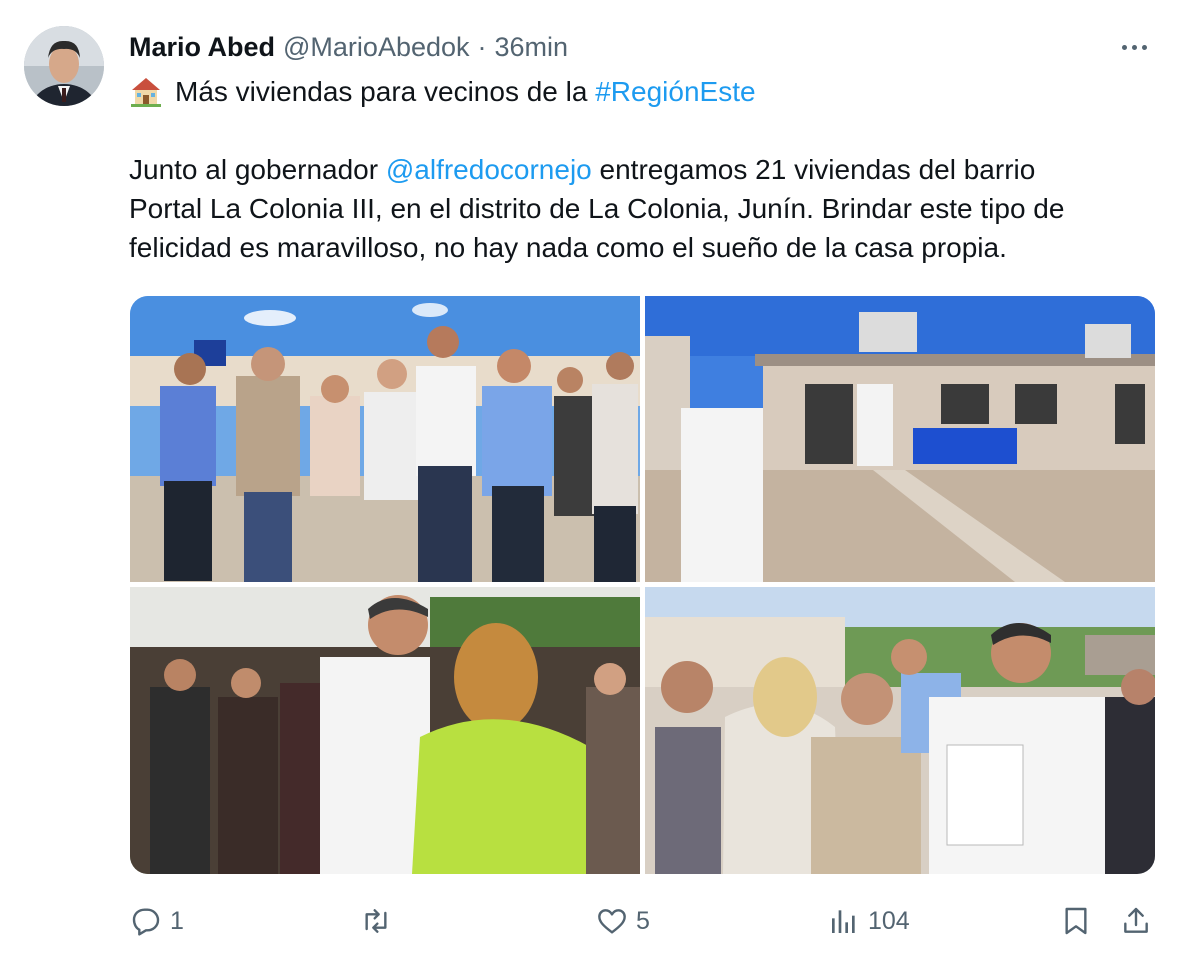 This screenshot has height=958, width=1200. I want to click on mention-link: @alfredocornejo, so click(489, 169).